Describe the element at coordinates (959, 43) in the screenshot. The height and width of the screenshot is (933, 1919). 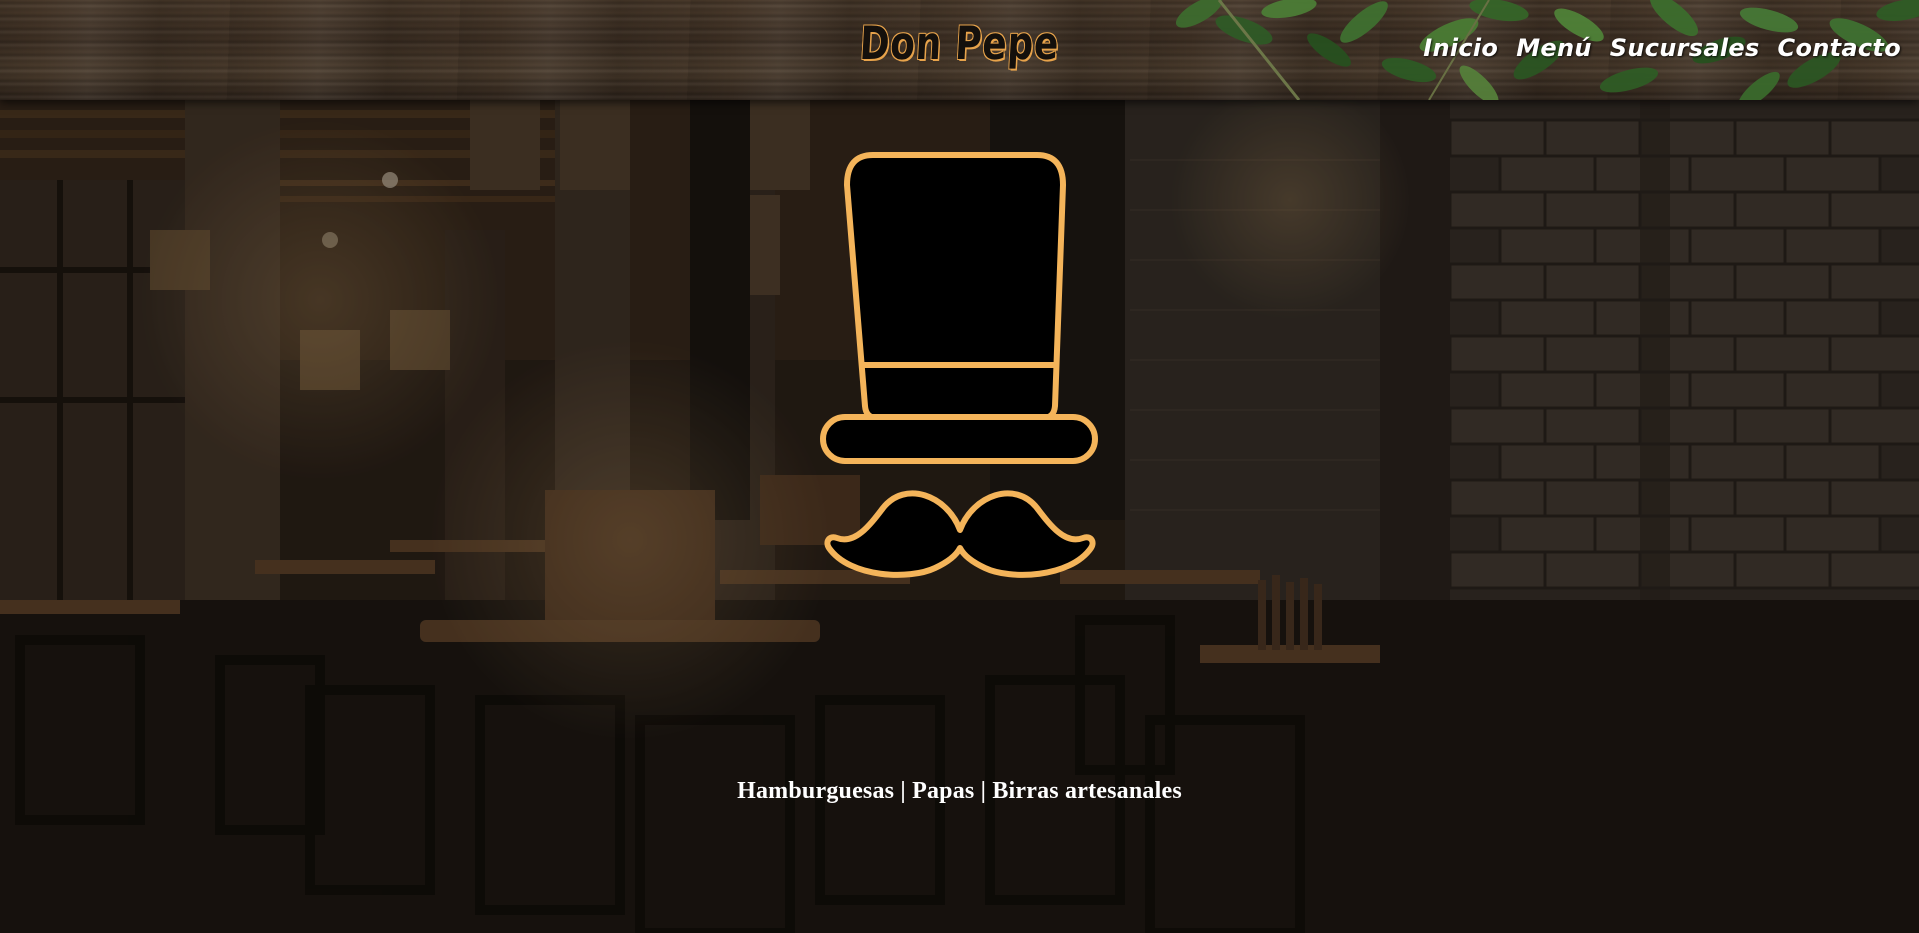
I see `brand-name: Don Pepe` at that location.